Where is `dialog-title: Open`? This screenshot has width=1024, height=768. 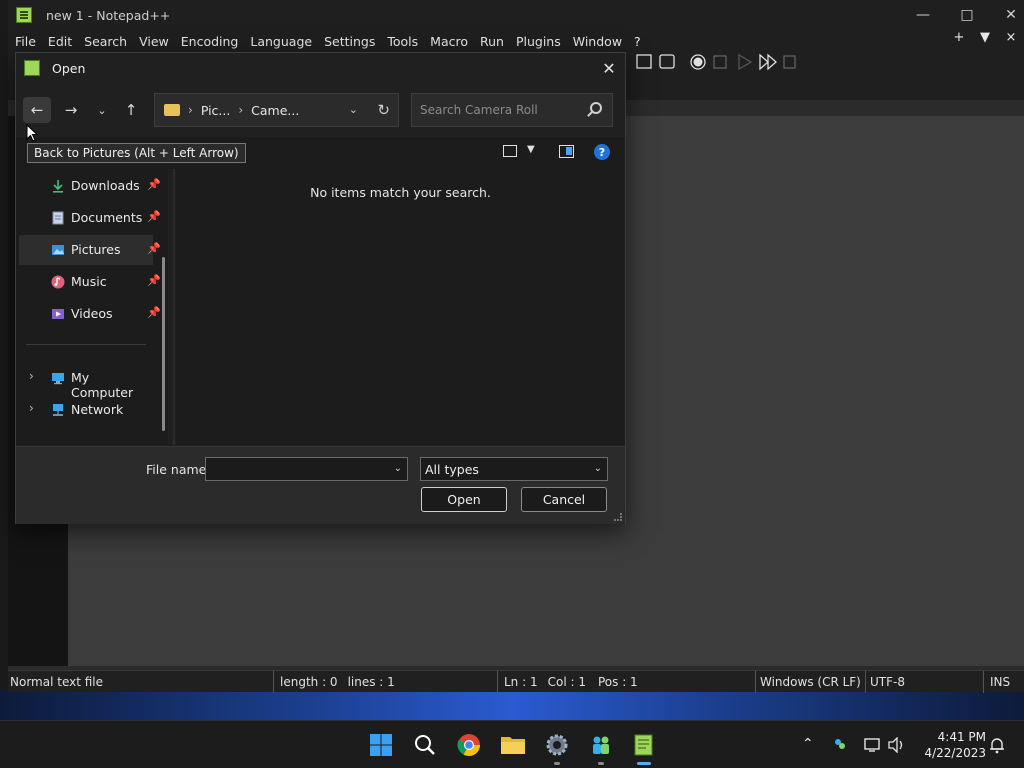 dialog-title: Open is located at coordinates (69, 68).